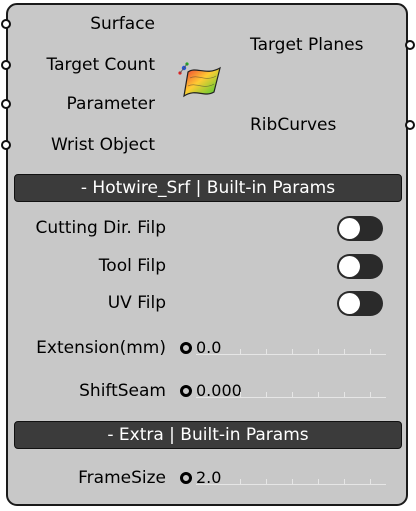  I want to click on slider-framesize: 2.0, so click(285, 478).